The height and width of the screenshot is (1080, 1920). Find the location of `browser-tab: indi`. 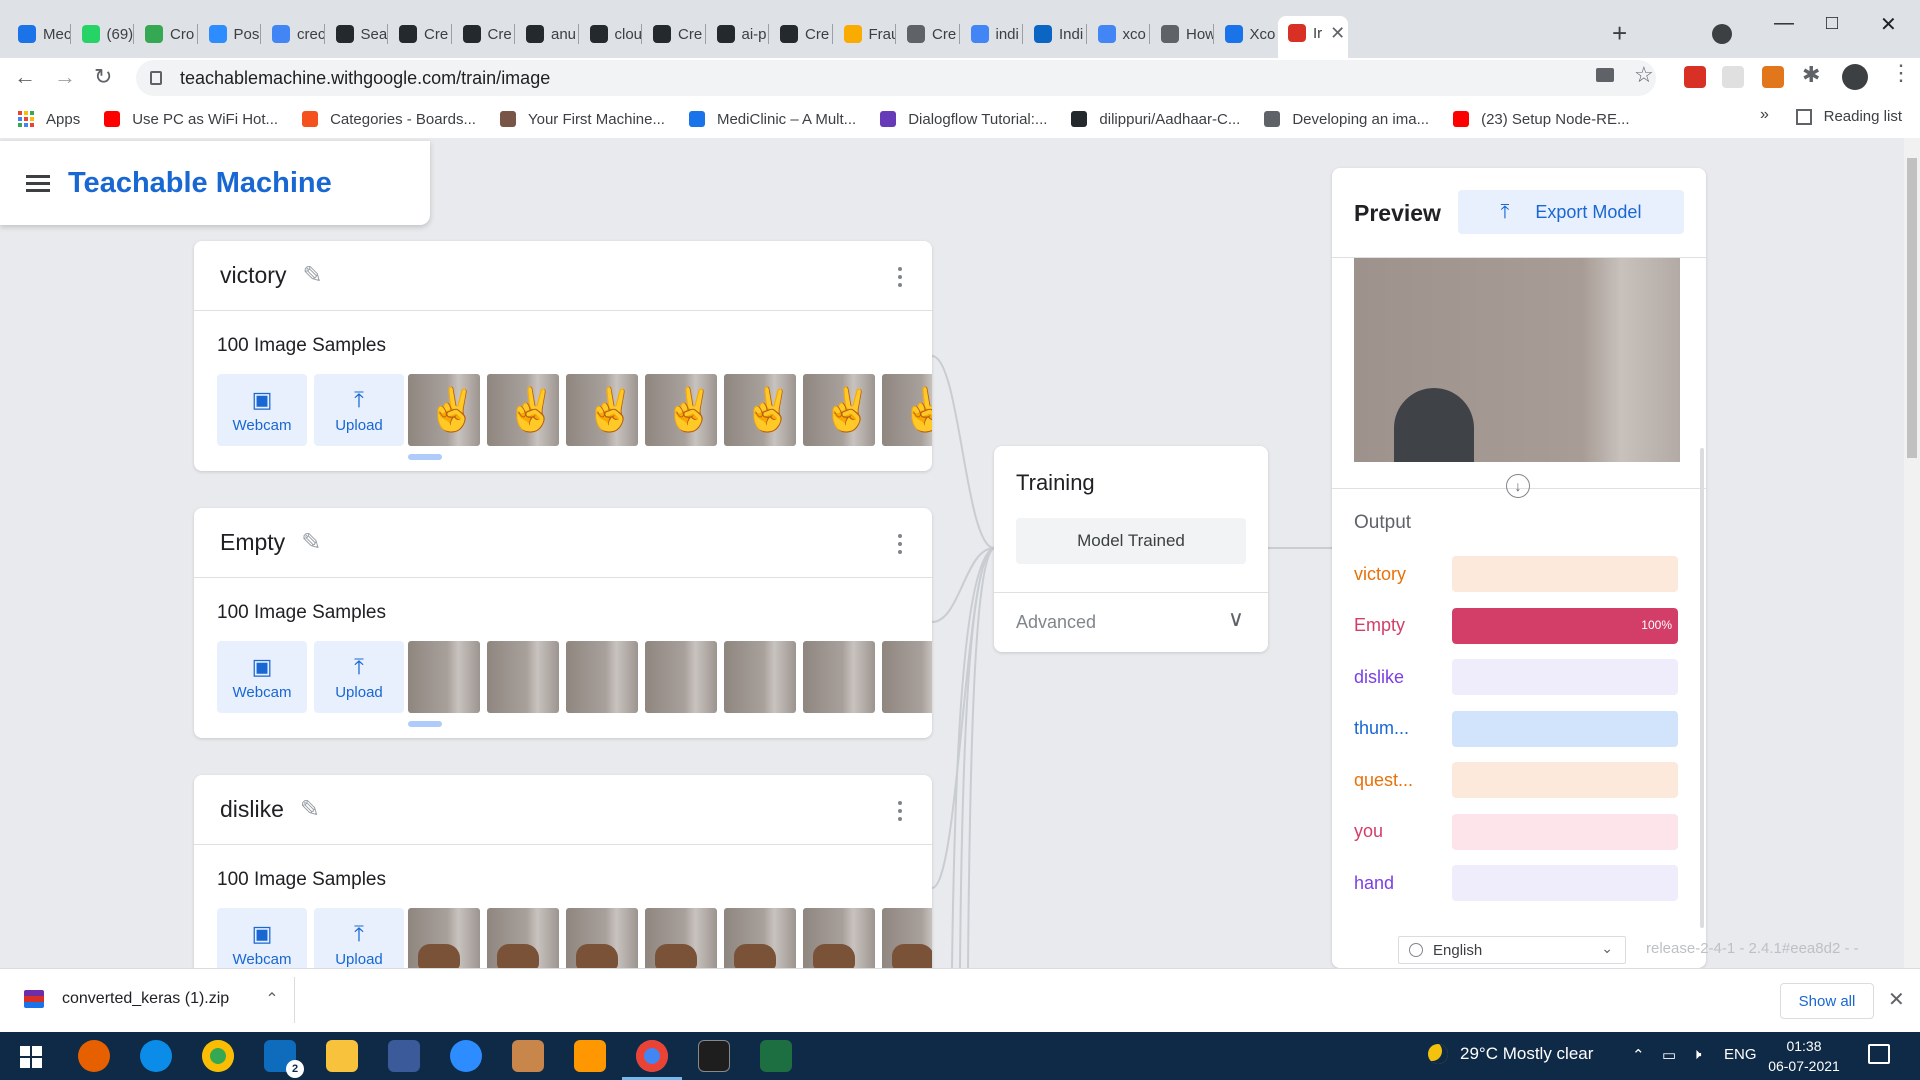

browser-tab: indi is located at coordinates (992, 34).